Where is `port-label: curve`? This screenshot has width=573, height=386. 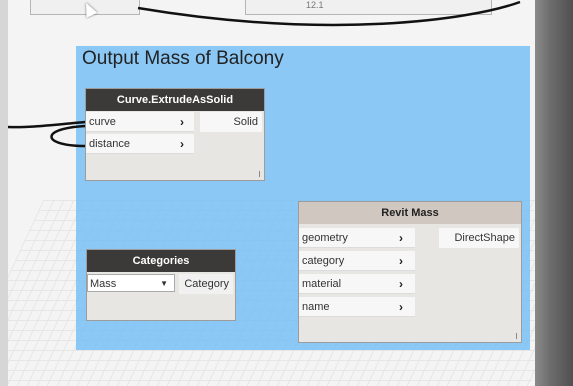 port-label: curve is located at coordinates (102, 122).